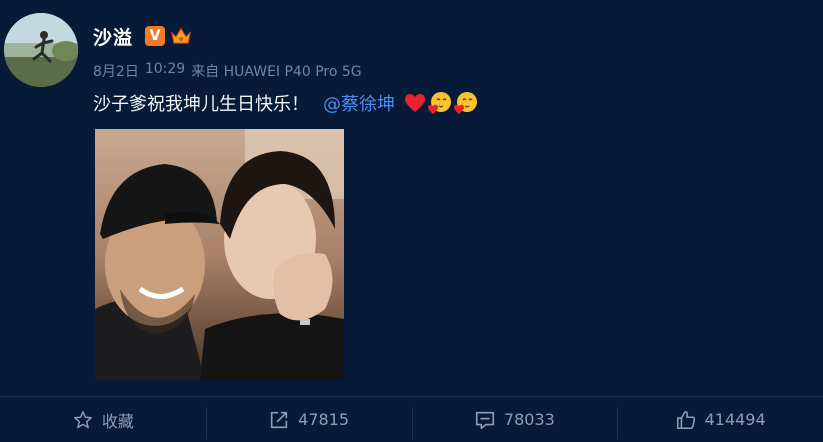 This screenshot has width=823, height=442. I want to click on repost-icon, so click(279, 419).